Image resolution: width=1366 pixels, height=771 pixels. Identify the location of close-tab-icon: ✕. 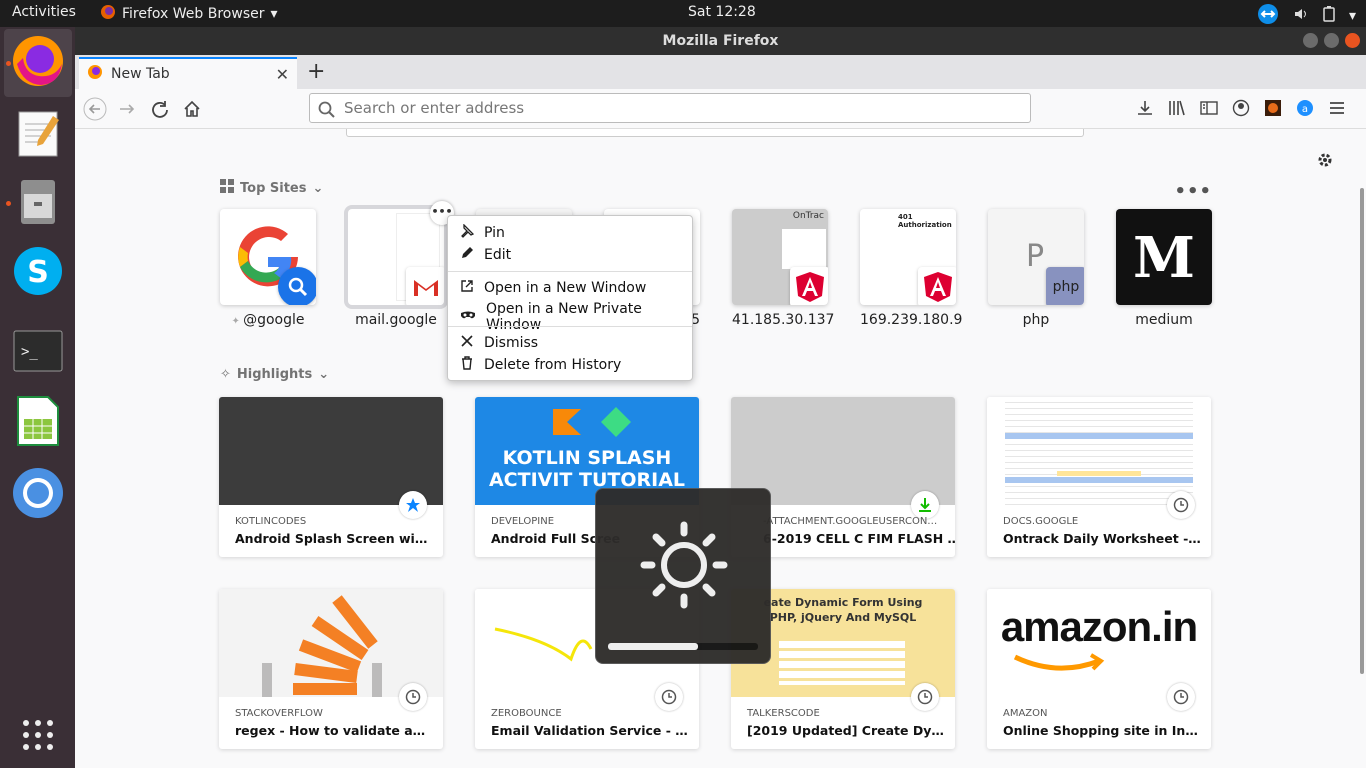
(282, 74).